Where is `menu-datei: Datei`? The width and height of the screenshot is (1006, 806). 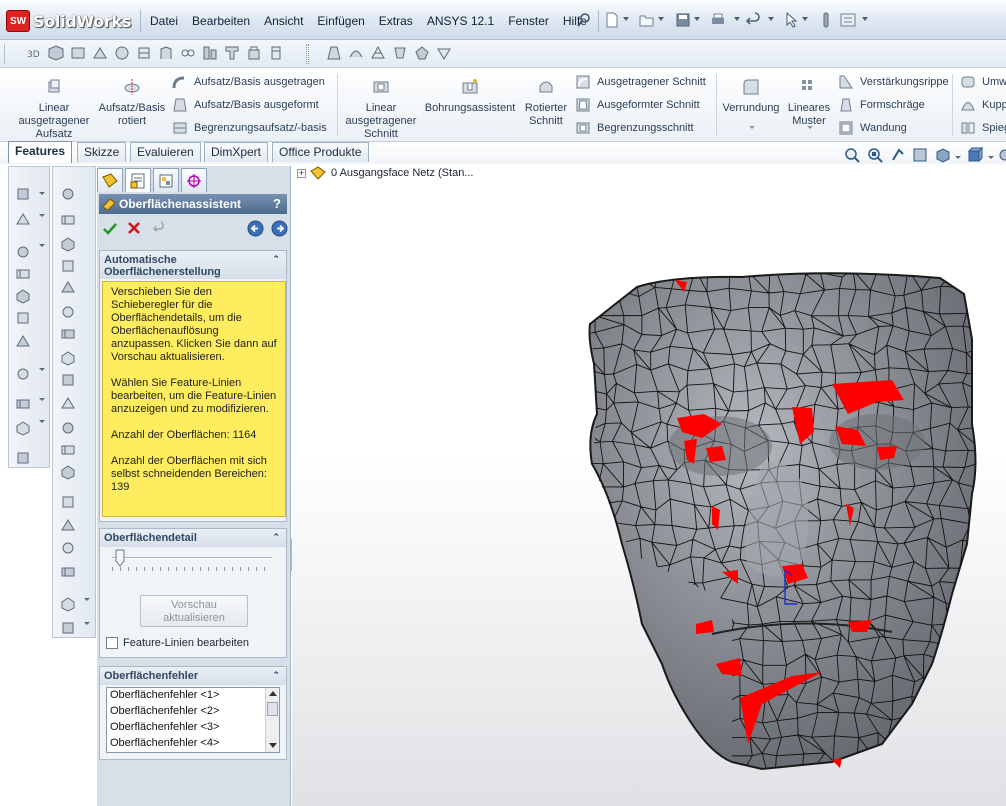
menu-datei: Datei is located at coordinates (164, 21).